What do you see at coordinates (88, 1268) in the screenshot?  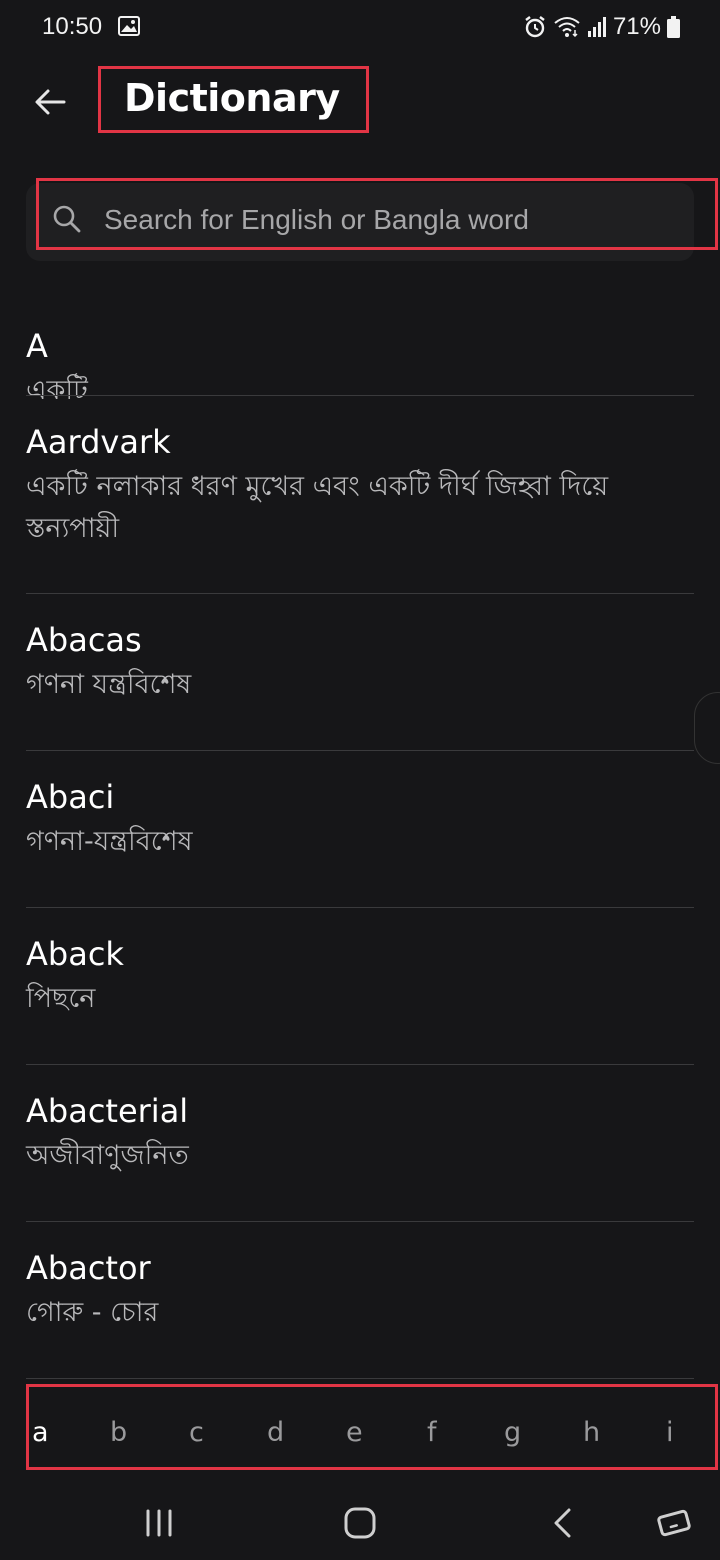 I see `word-title: Abactor` at bounding box center [88, 1268].